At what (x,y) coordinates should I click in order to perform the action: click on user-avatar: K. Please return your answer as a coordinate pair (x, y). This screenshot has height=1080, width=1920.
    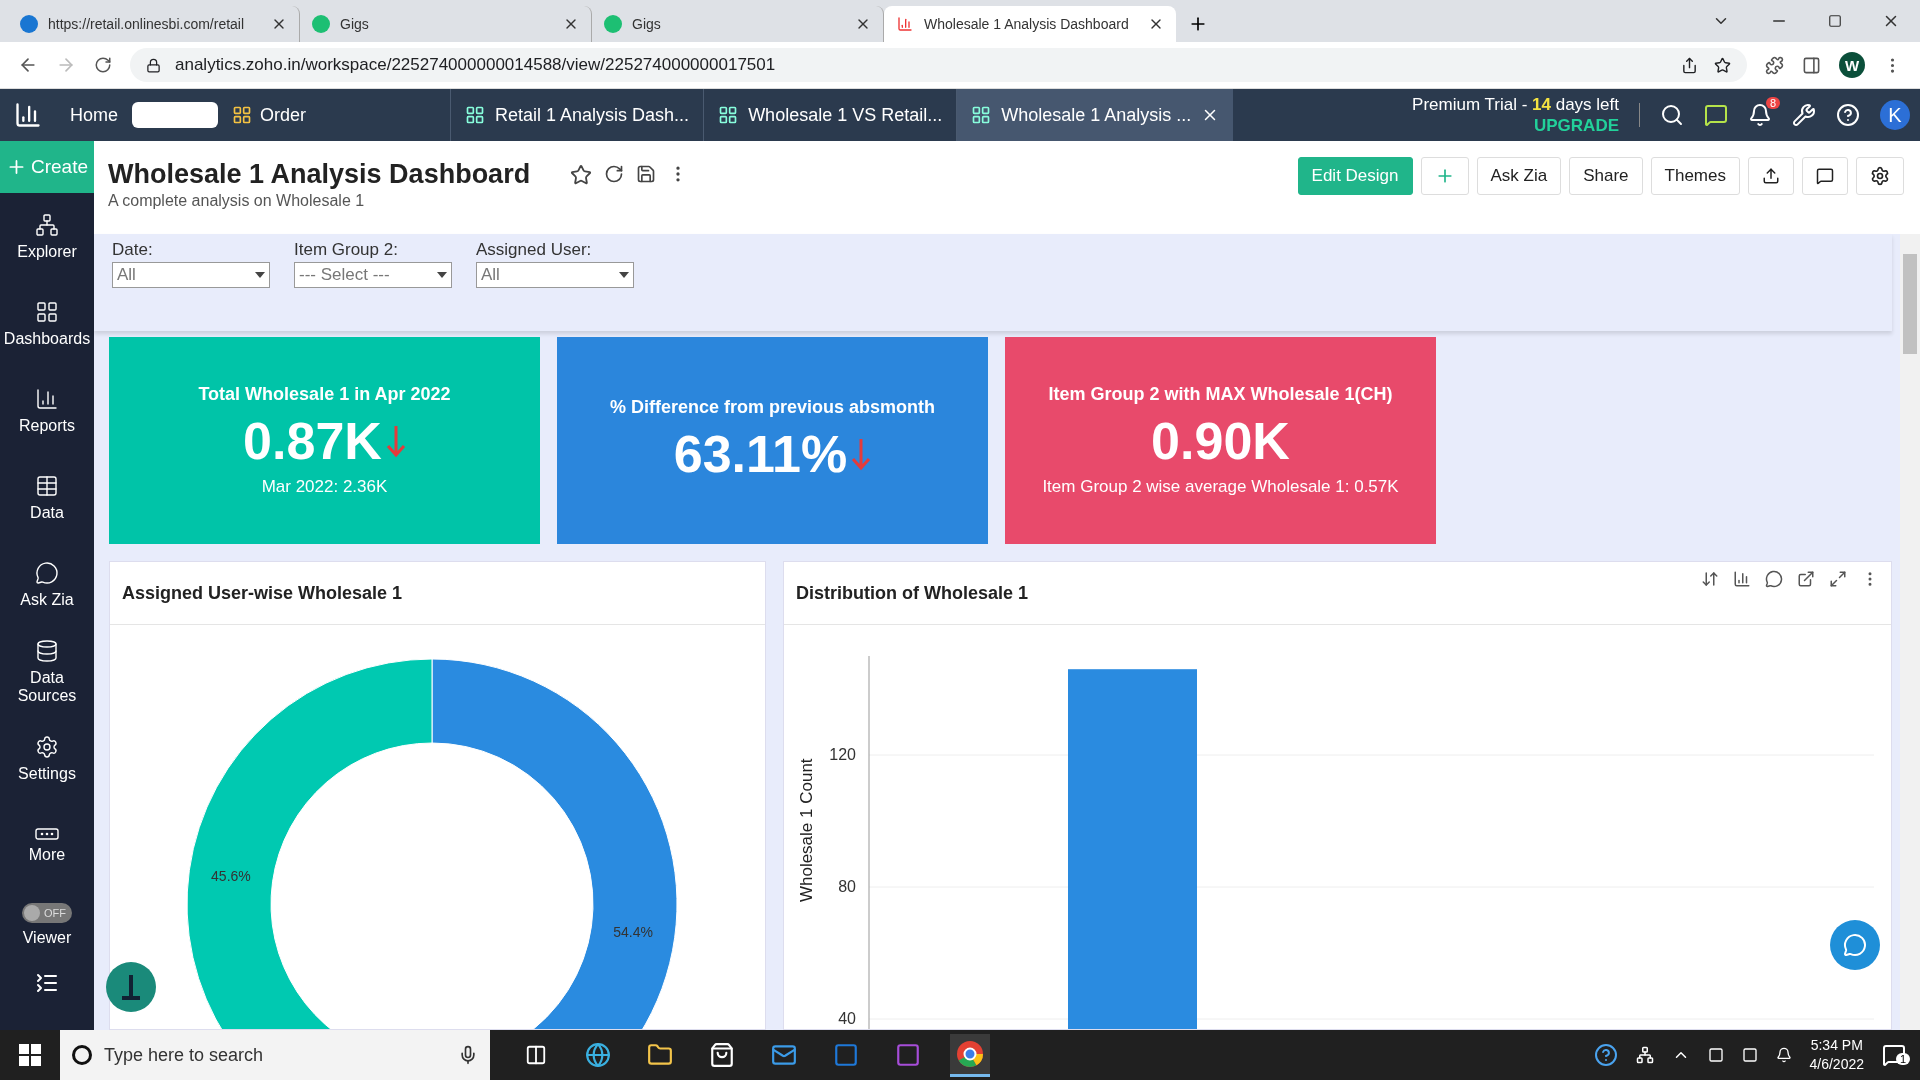
    Looking at the image, I should click on (1895, 115).